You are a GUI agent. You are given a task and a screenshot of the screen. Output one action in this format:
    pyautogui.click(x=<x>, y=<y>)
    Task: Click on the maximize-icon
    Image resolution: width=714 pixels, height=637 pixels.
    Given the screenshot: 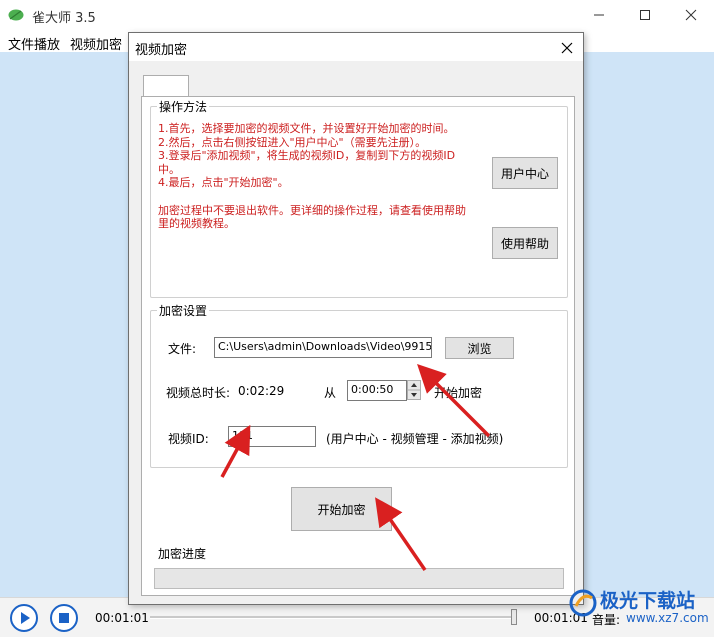 What is the action you would take?
    pyautogui.click(x=645, y=15)
    